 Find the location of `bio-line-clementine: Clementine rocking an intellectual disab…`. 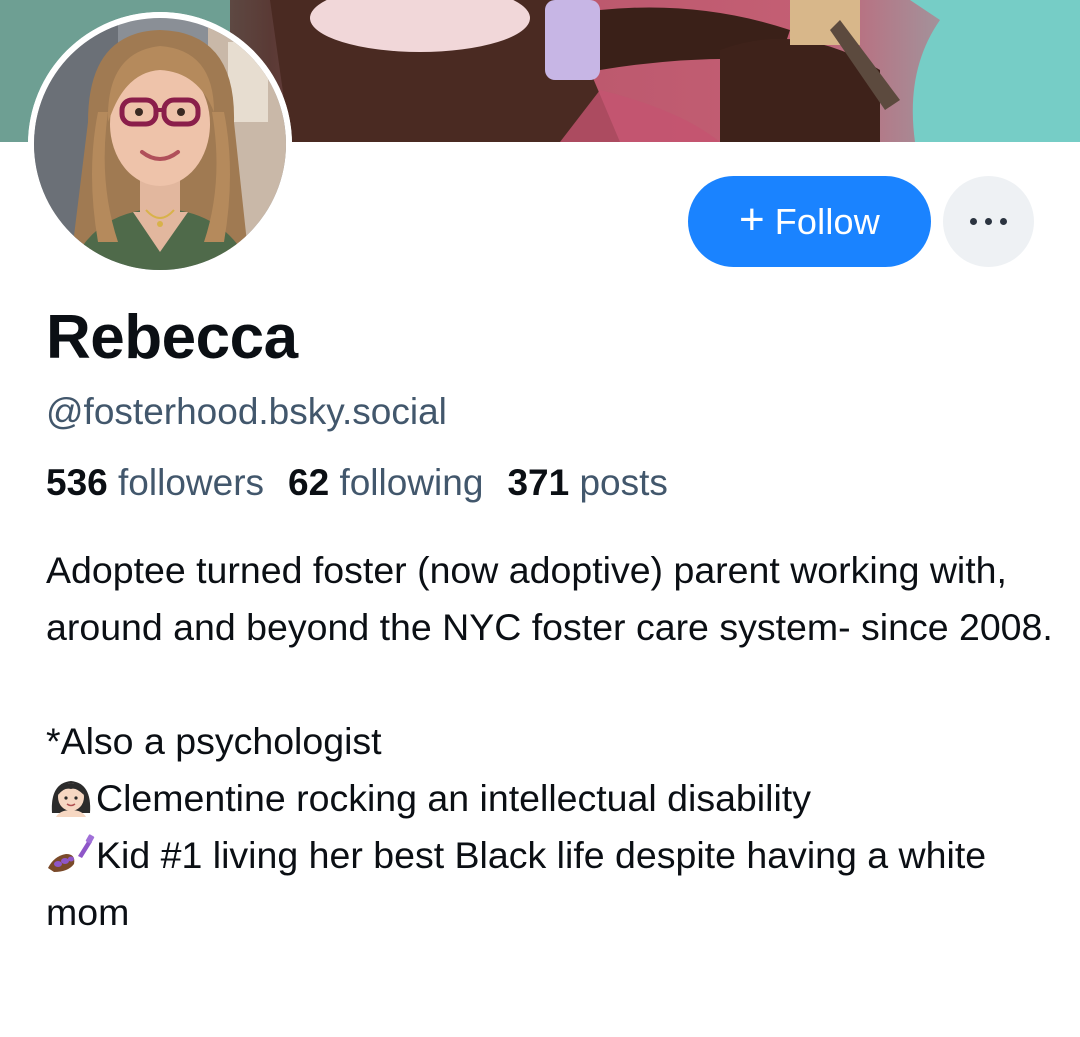

bio-line-clementine: Clementine rocking an intellectual disab… is located at coordinates (551, 798).